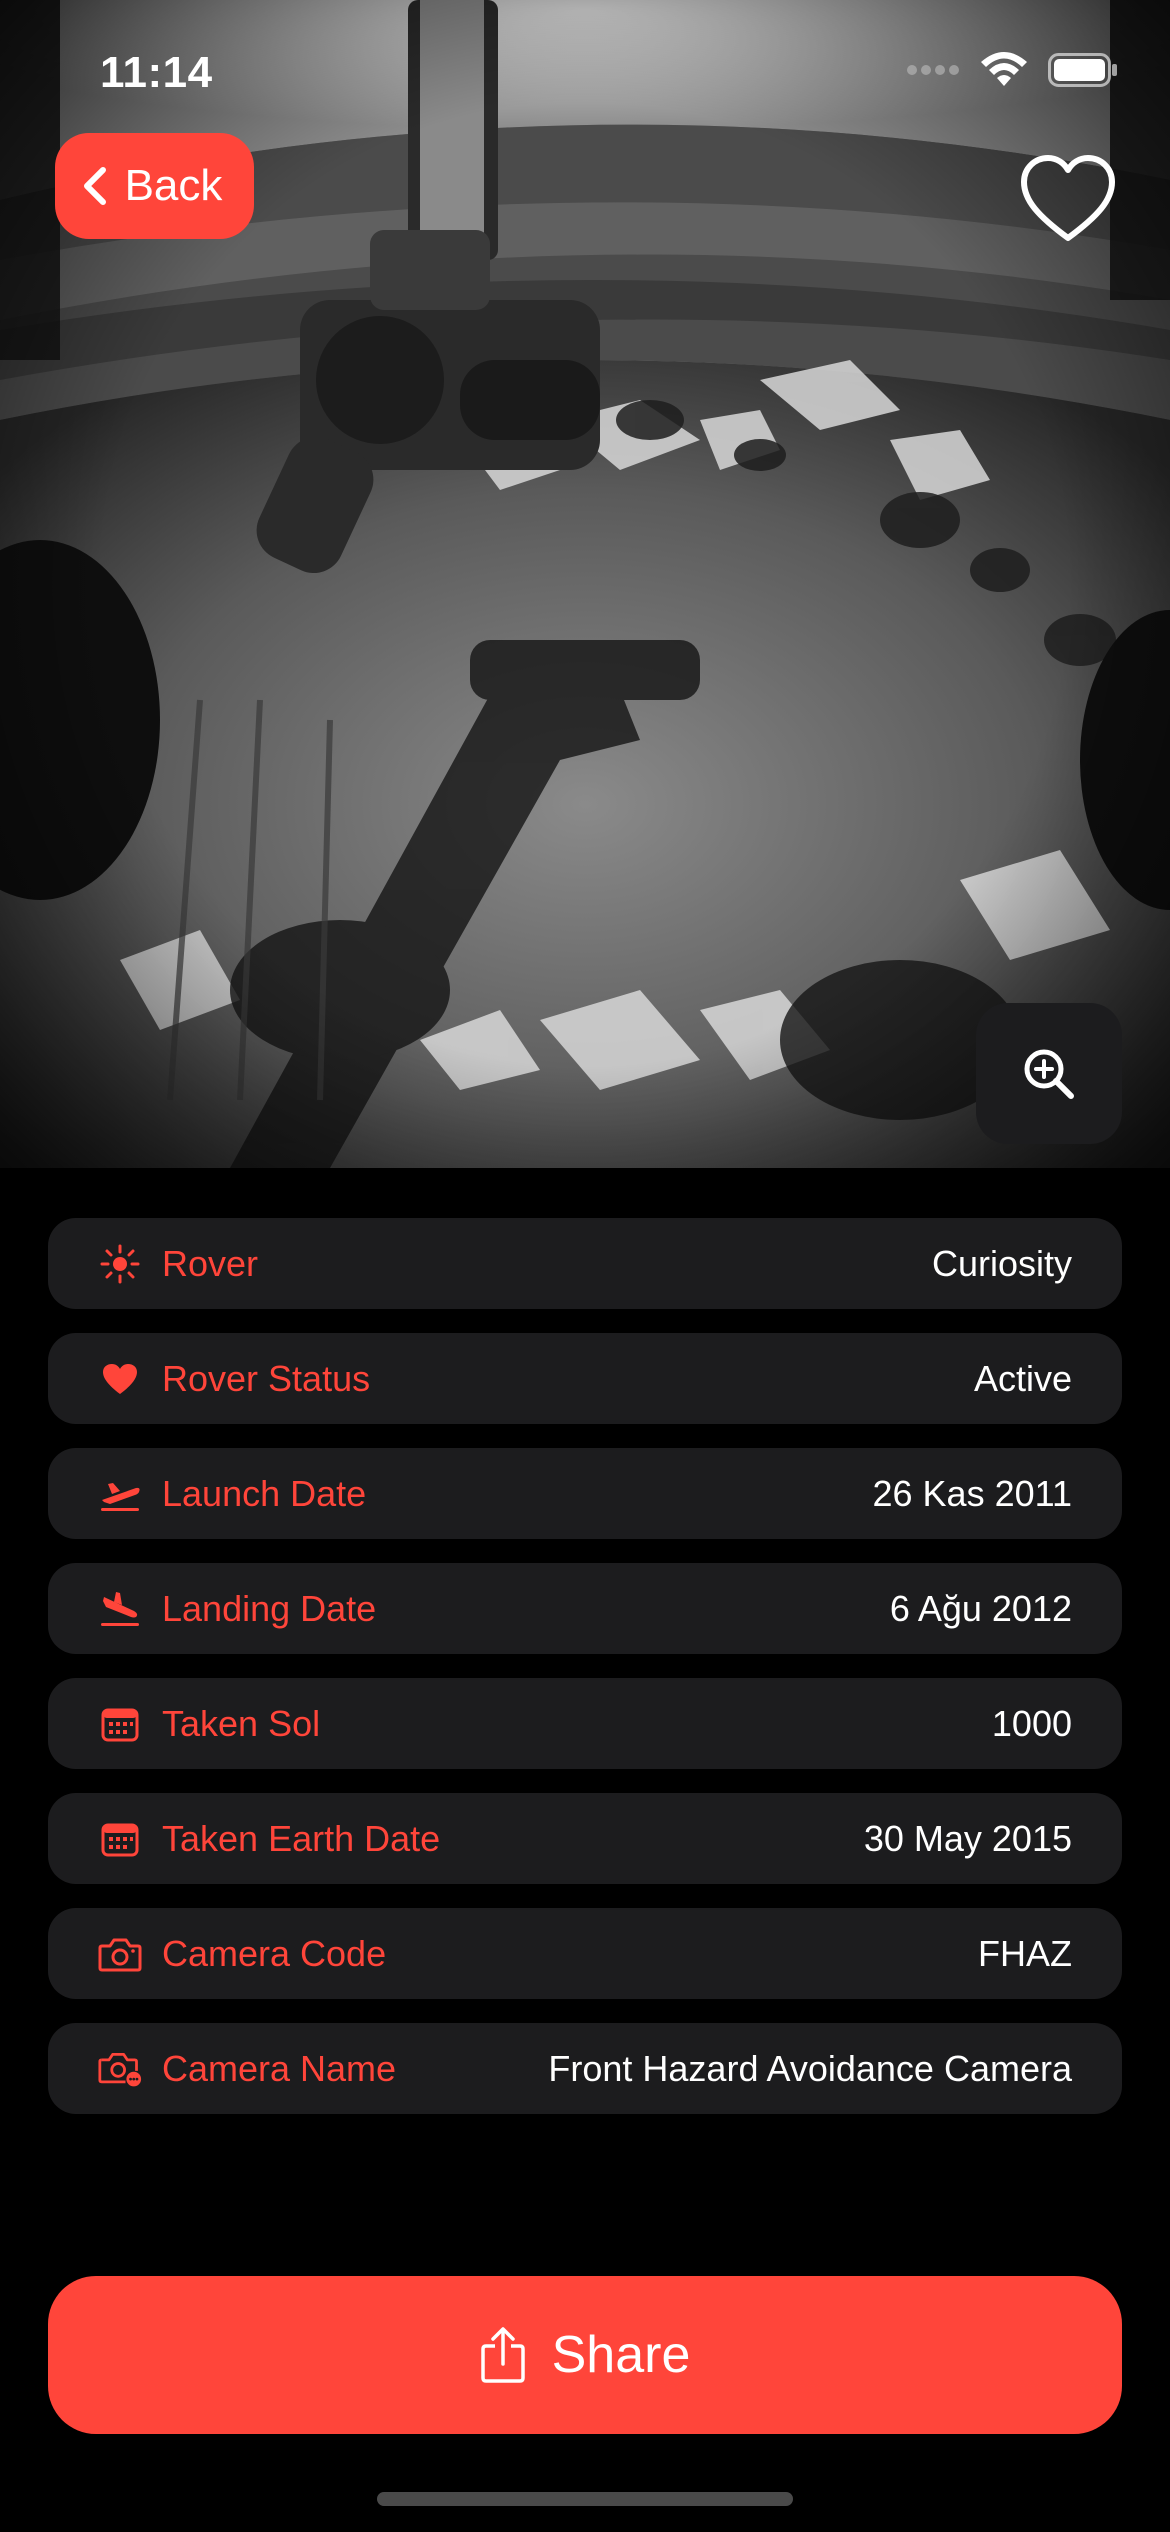 The width and height of the screenshot is (1170, 2532). Describe the element at coordinates (120, 1379) in the screenshot. I see `heart-icon` at that location.